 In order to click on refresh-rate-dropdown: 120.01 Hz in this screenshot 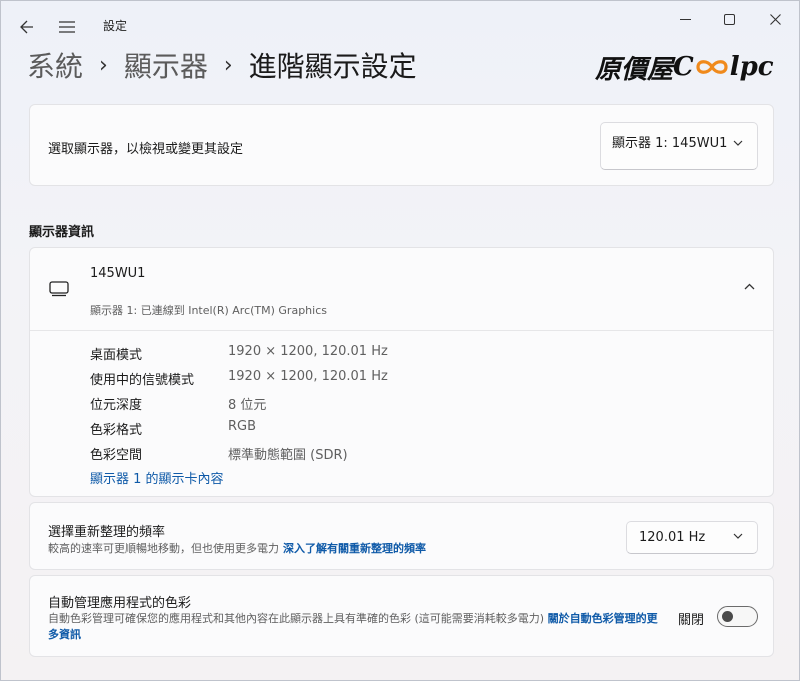, I will do `click(692, 537)`.